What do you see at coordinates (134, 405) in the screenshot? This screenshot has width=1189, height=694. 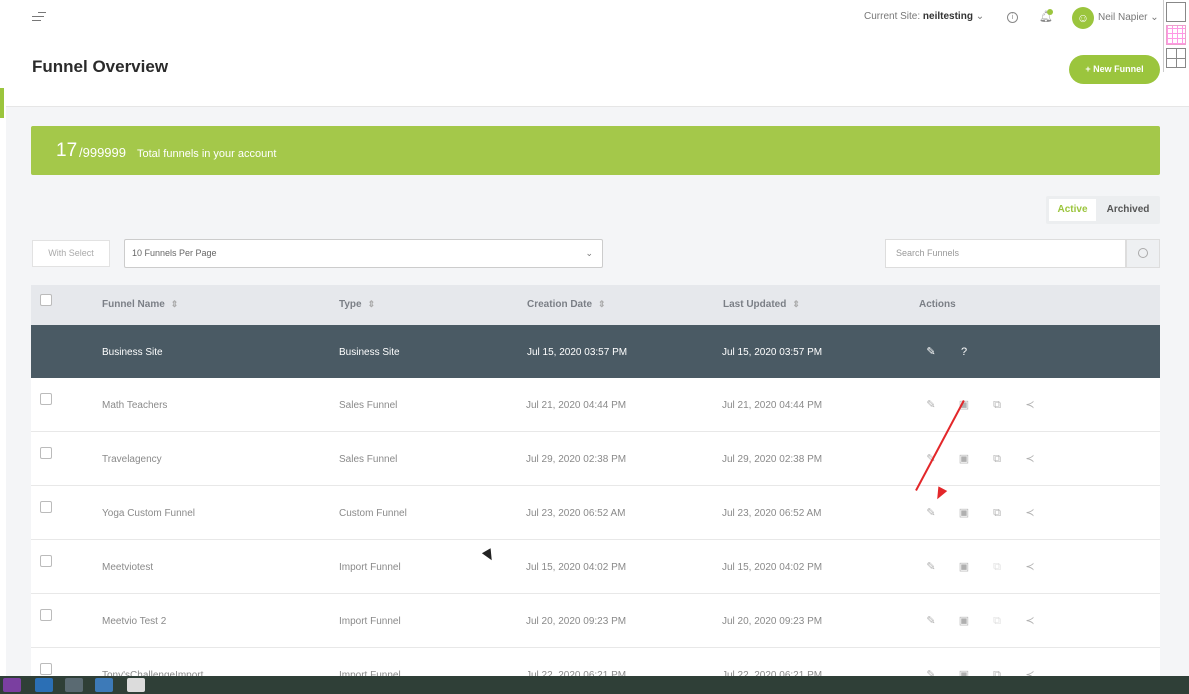 I see `funnel-name: Math Teachers` at bounding box center [134, 405].